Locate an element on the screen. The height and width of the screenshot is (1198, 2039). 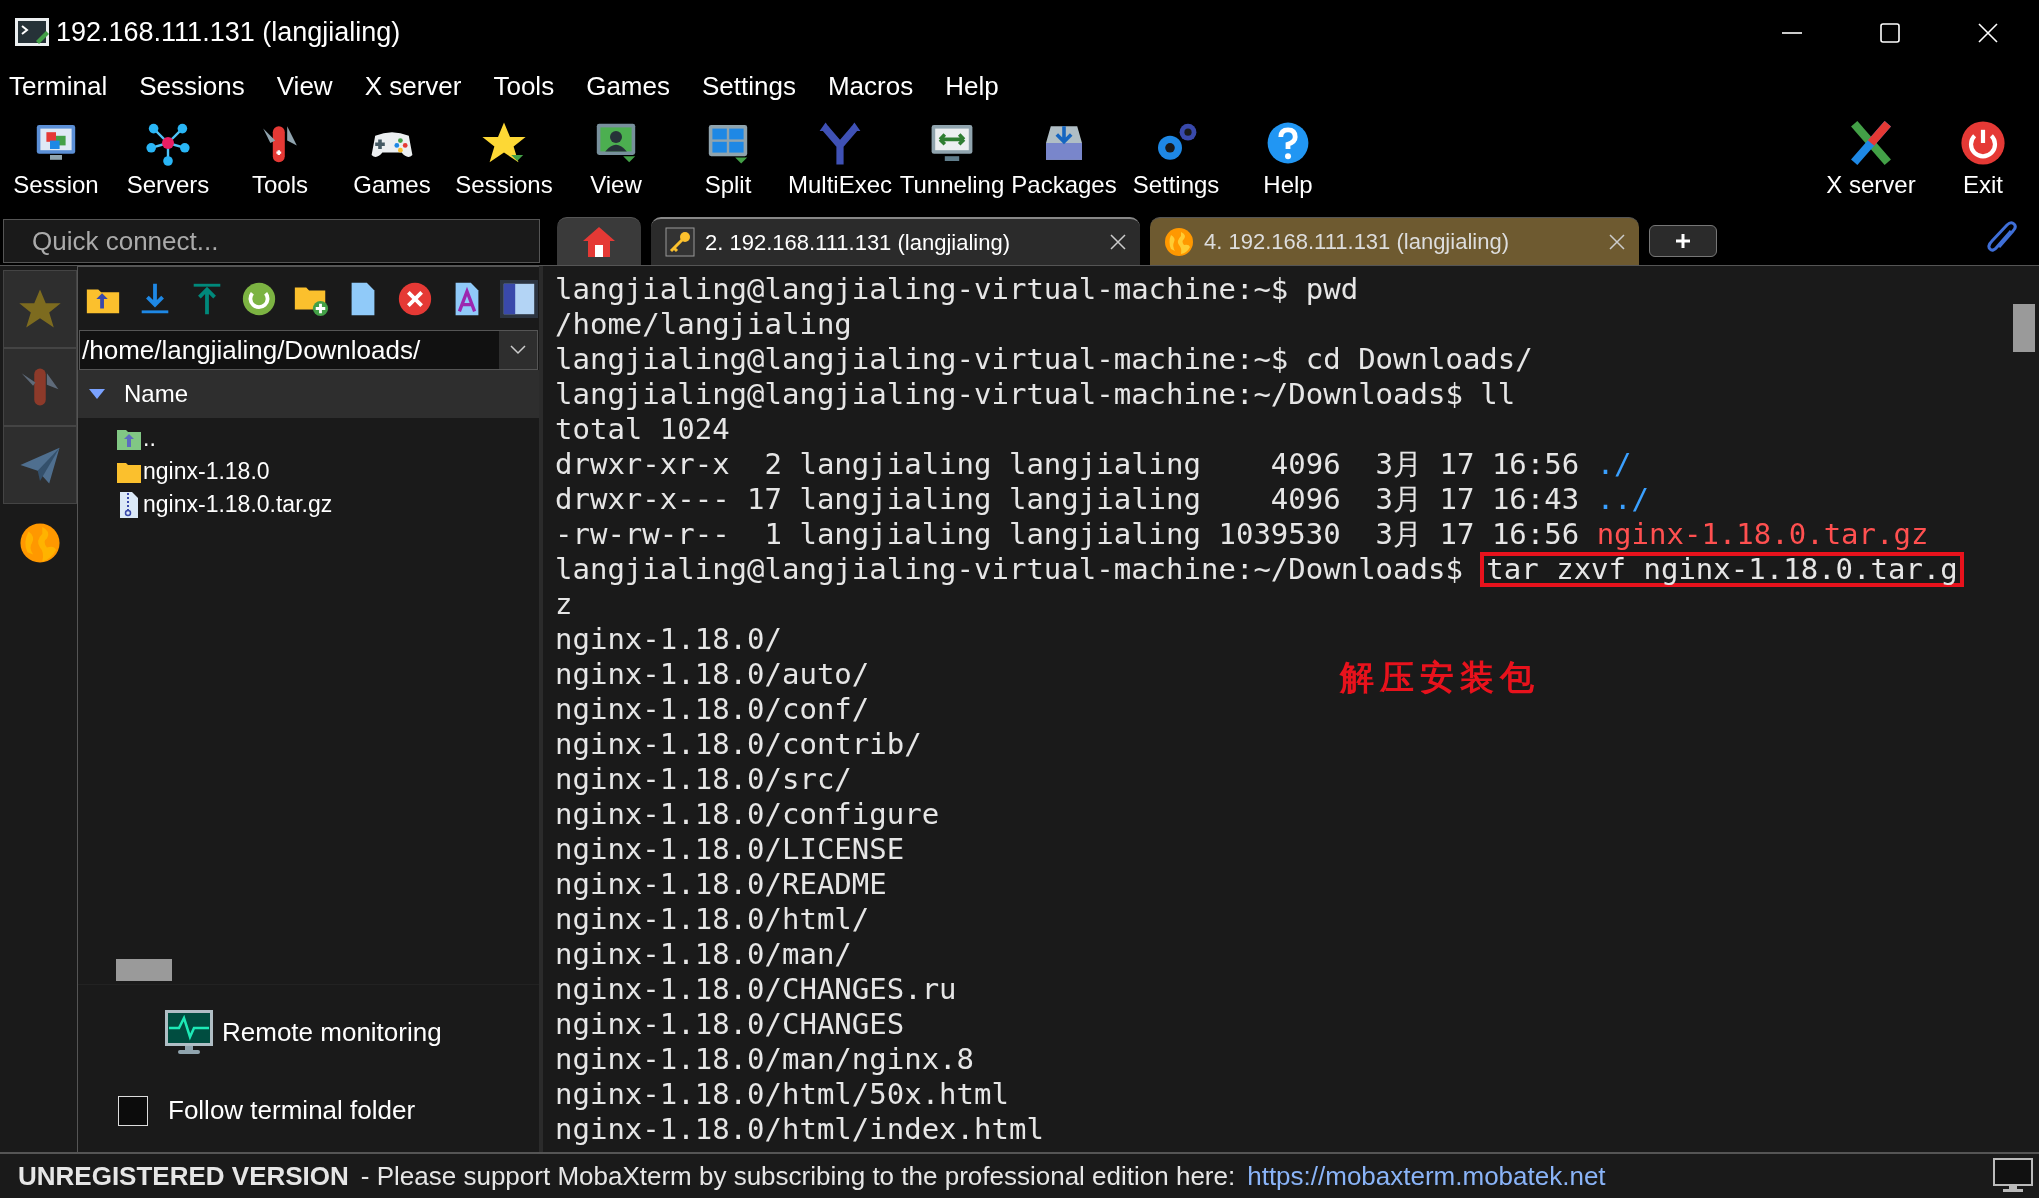
status-message: - Please support MobaXterm by subscribing to the professional edition here: is located at coordinates (798, 1176).